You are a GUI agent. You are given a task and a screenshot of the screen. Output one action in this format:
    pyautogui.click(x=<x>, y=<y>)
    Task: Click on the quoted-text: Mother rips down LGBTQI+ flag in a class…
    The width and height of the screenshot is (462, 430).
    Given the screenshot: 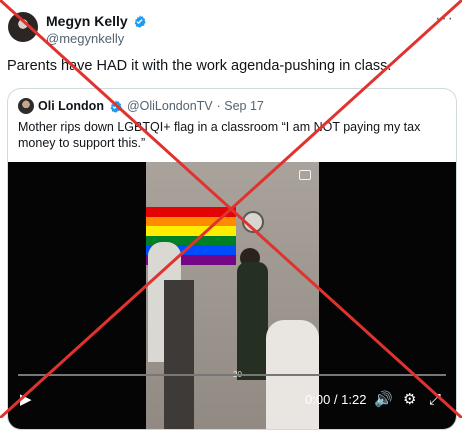 What is the action you would take?
    pyautogui.click(x=219, y=135)
    